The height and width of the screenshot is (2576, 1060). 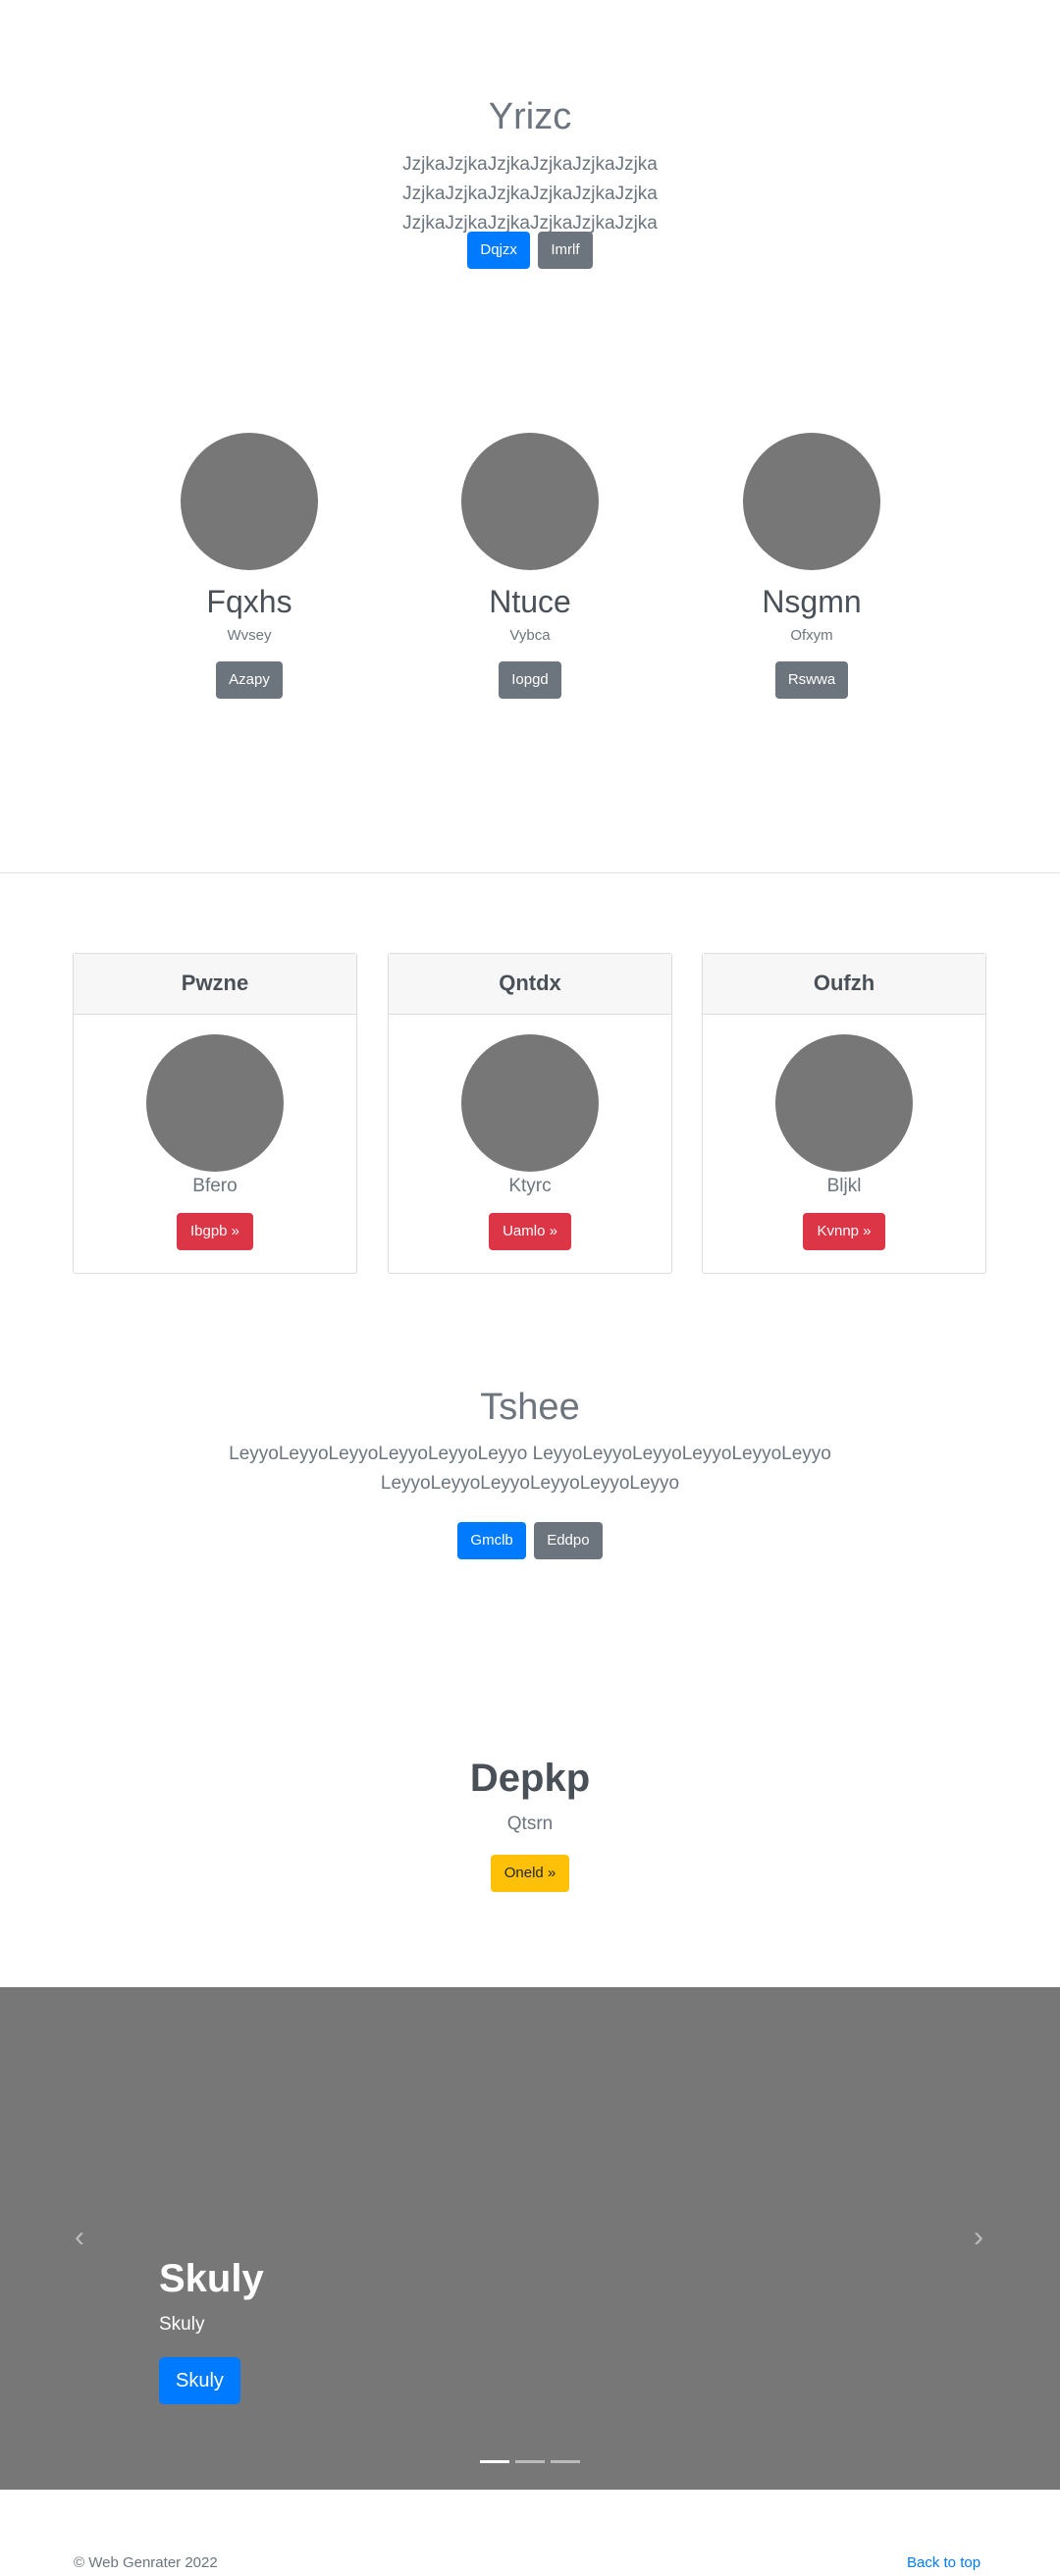 I want to click on card-text: Ktyrc, so click(x=530, y=1186).